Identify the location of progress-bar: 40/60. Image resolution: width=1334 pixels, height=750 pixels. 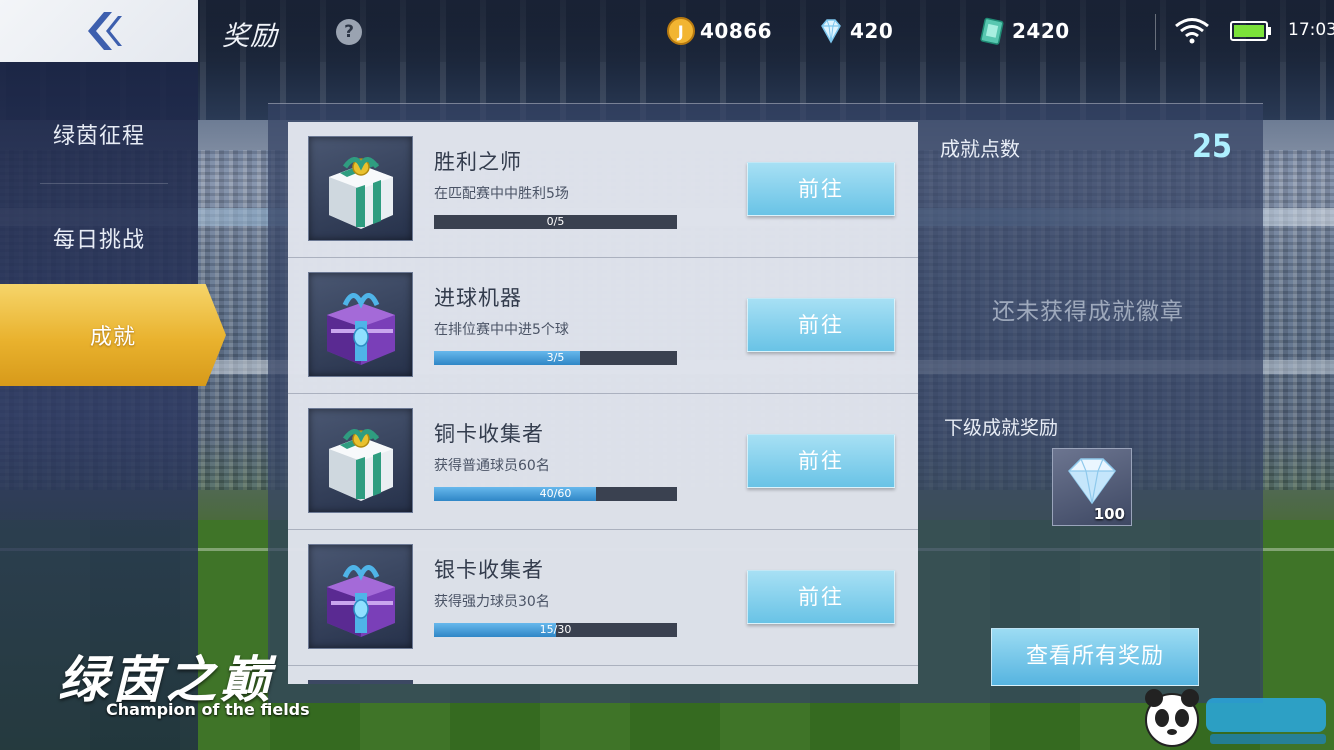
(555, 494).